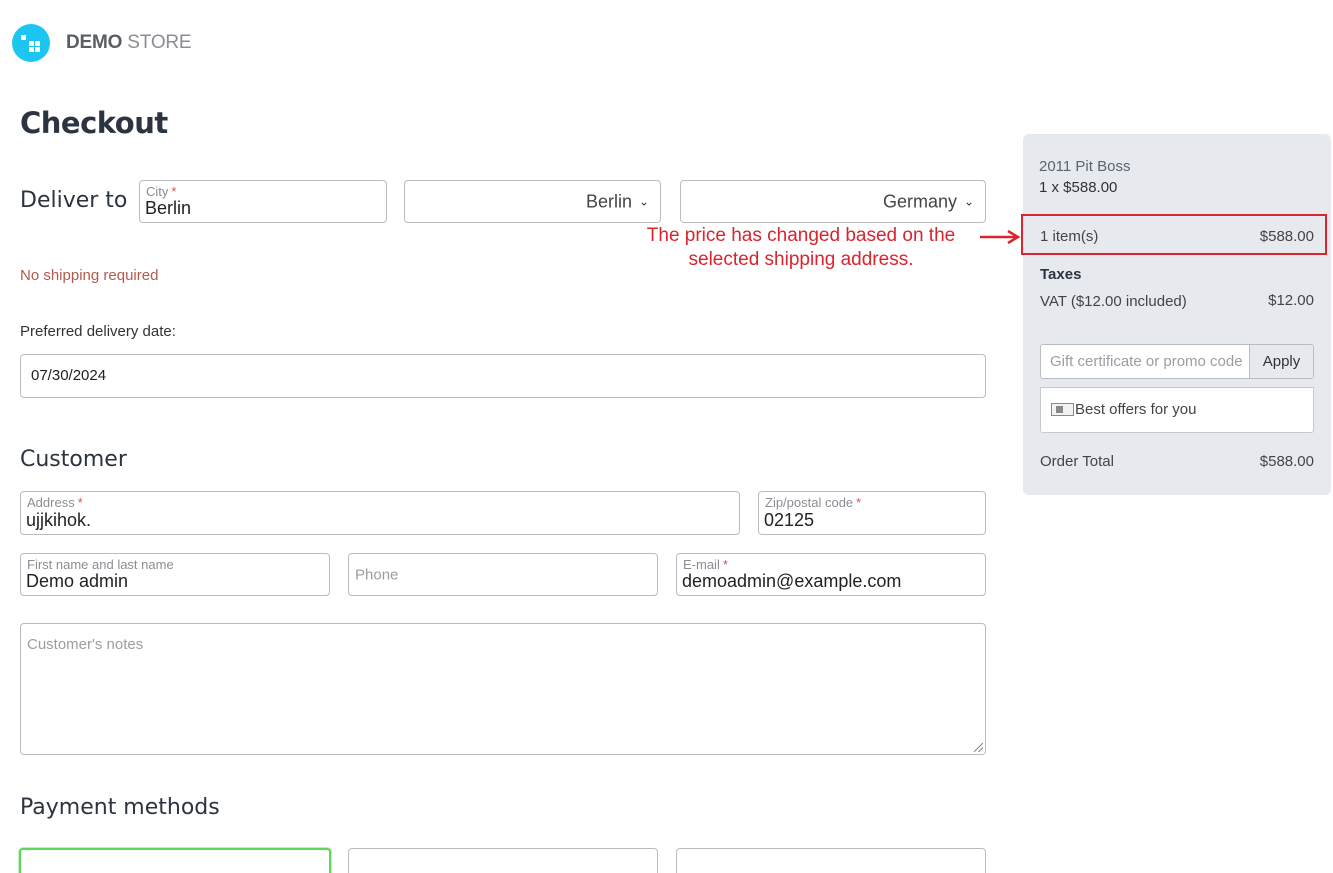 The height and width of the screenshot is (873, 1333). What do you see at coordinates (73, 459) in the screenshot?
I see `customer-heading: Customer` at bounding box center [73, 459].